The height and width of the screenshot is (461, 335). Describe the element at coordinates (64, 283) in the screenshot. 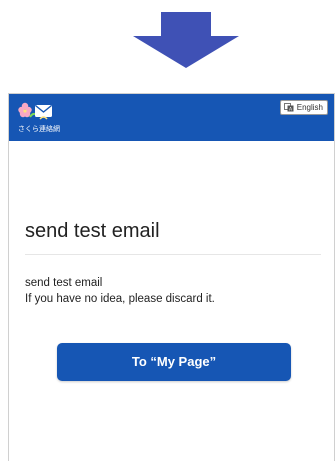

I see `message-line-1: send test email` at that location.